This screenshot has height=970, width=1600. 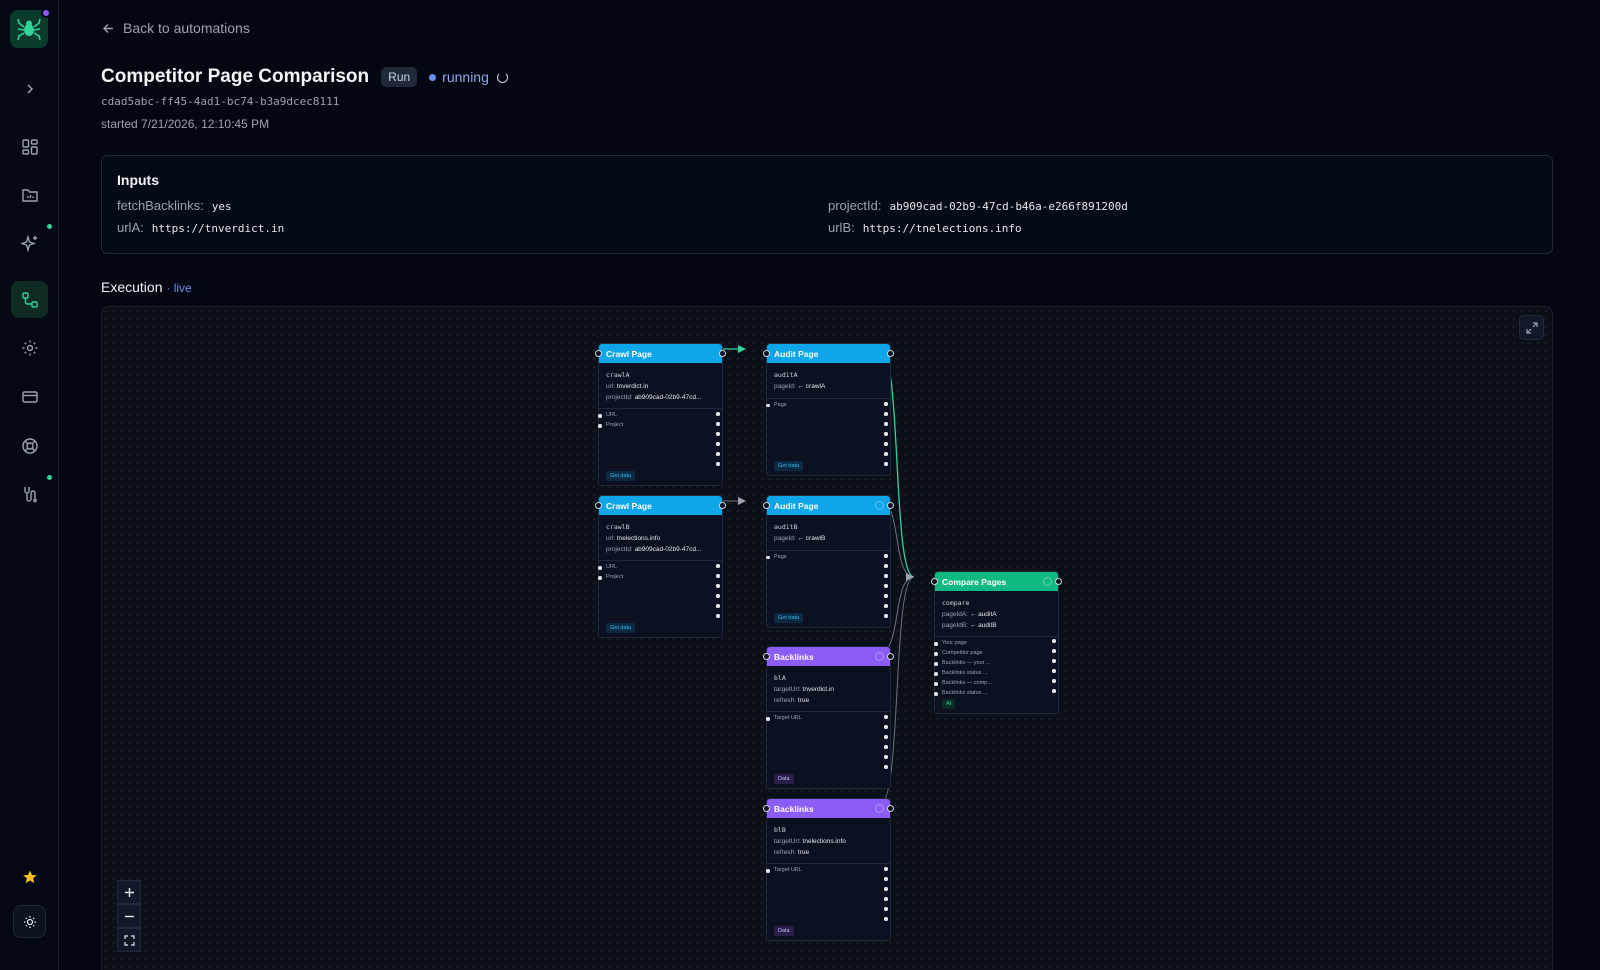 I want to click on theme-toggle-button, so click(x=29, y=921).